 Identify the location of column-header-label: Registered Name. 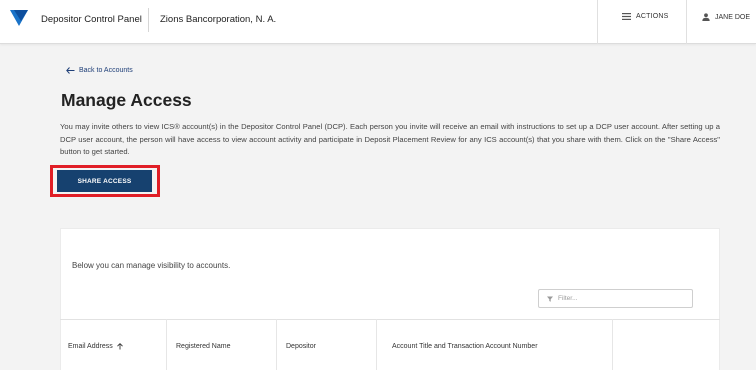
(203, 346).